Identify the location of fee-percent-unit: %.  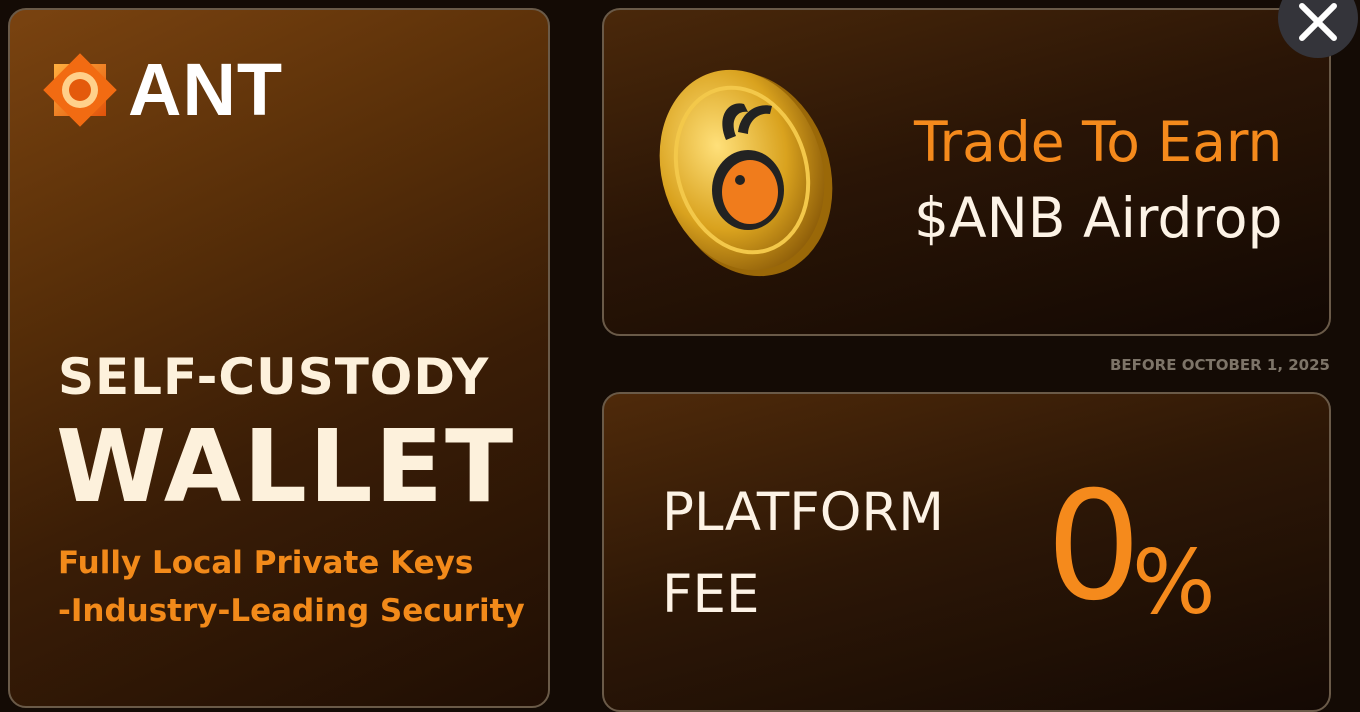
(1174, 582).